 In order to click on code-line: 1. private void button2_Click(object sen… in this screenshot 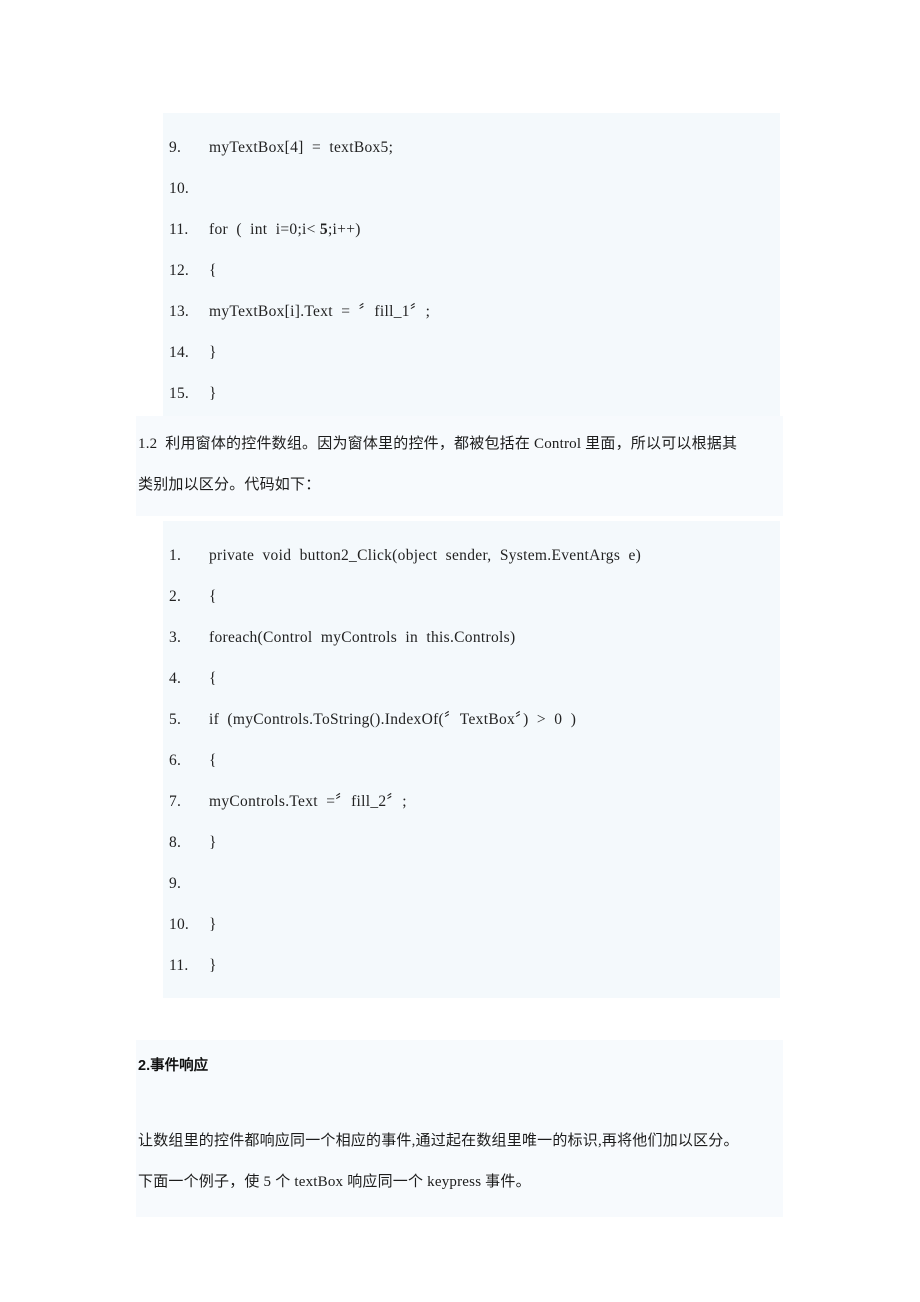, I will do `click(471, 555)`.